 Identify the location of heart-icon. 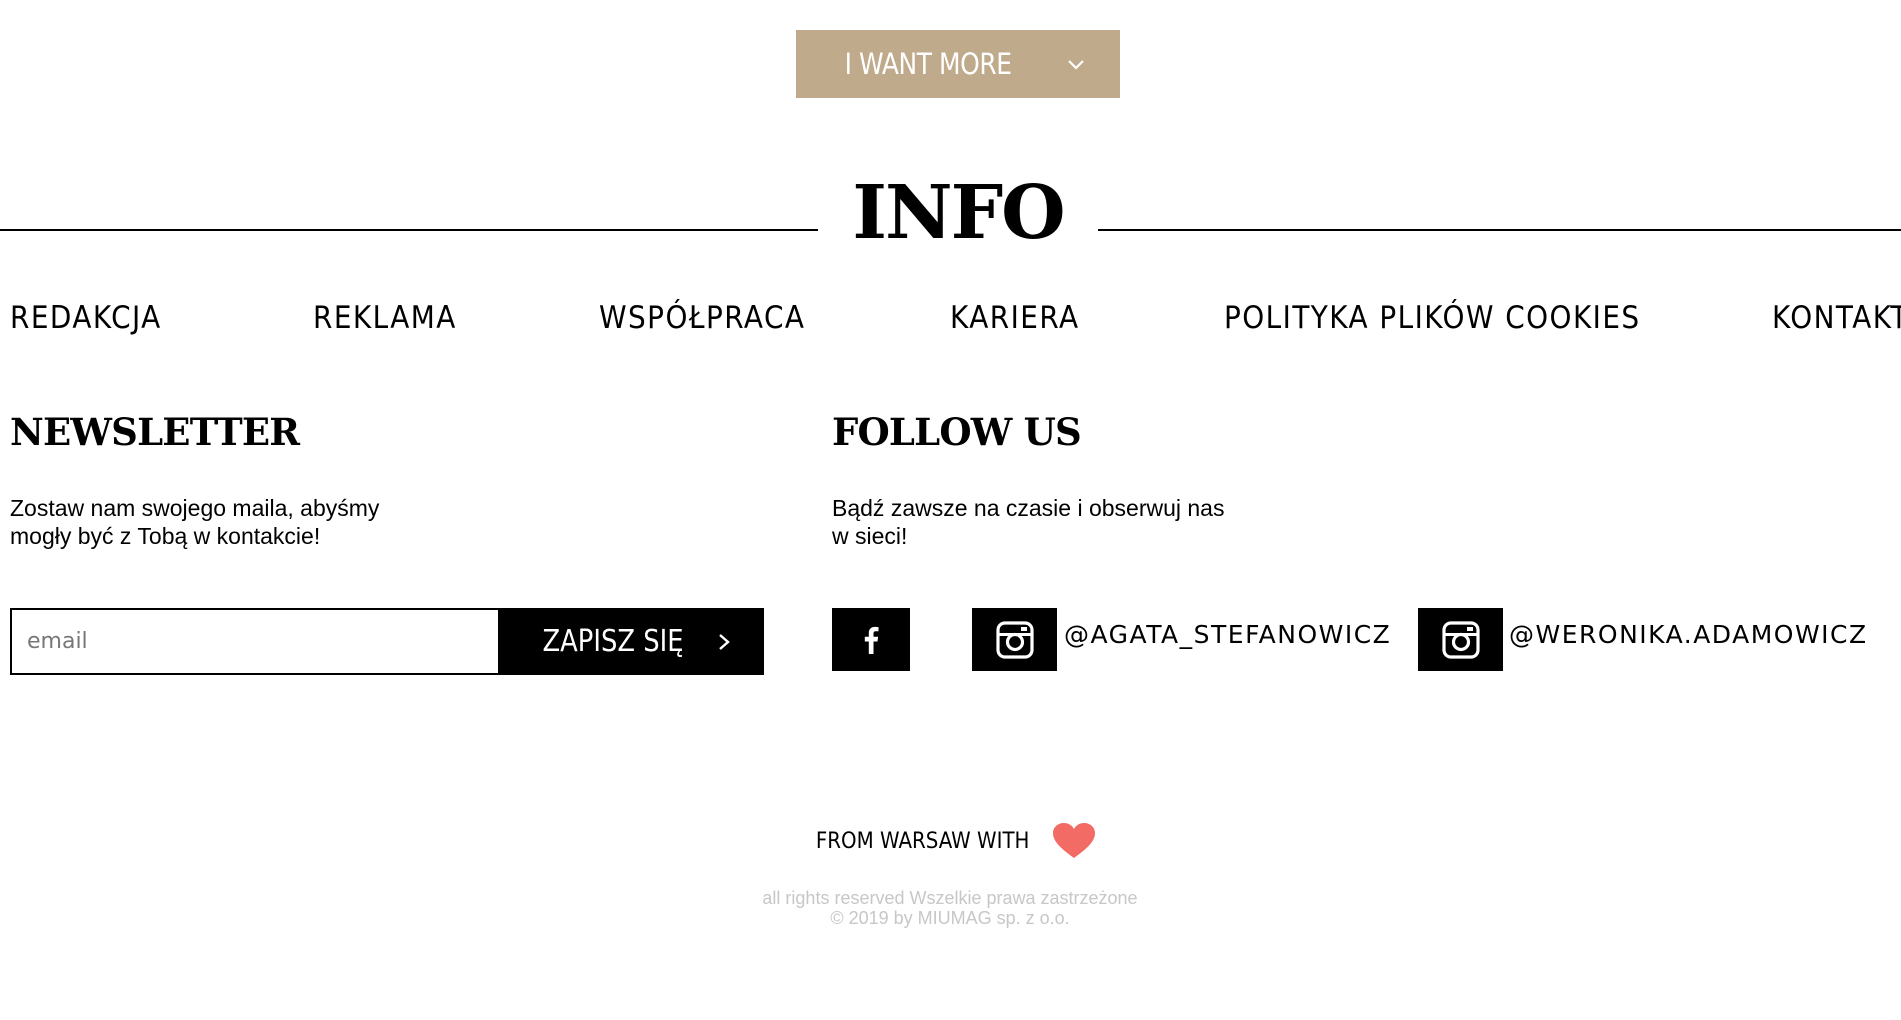
(1073, 840).